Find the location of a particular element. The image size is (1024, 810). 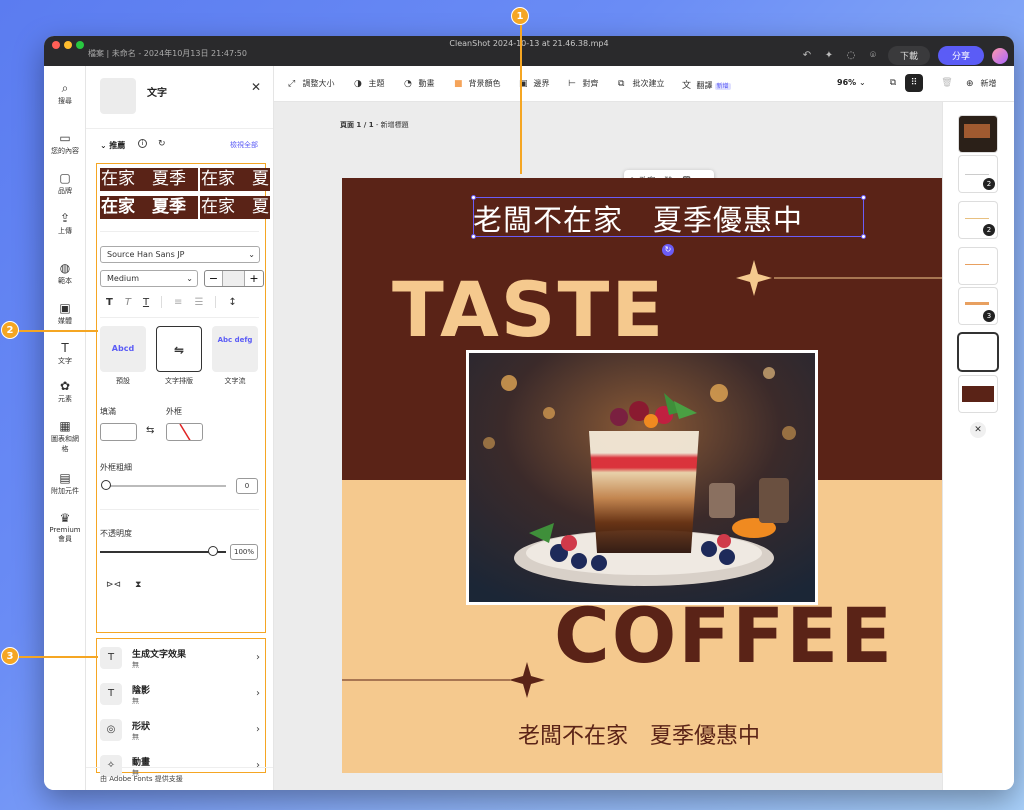

list-icon: ☰ is located at coordinates (198, 302).